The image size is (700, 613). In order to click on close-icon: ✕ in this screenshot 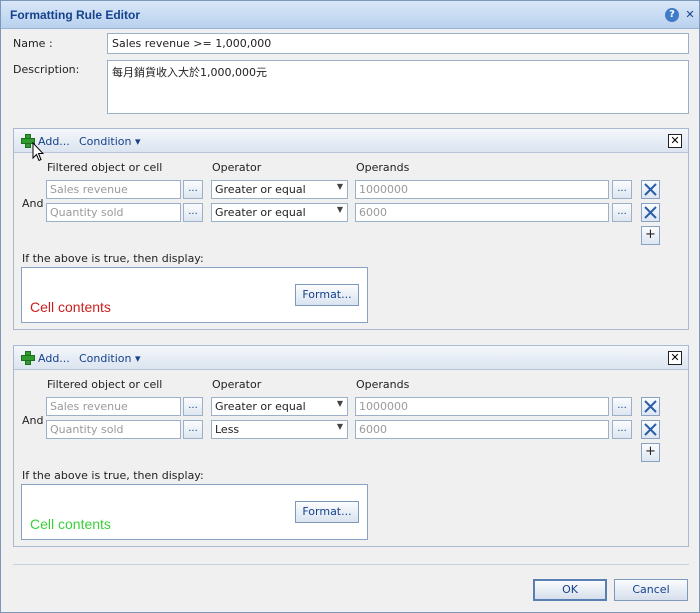, I will do `click(690, 15)`.